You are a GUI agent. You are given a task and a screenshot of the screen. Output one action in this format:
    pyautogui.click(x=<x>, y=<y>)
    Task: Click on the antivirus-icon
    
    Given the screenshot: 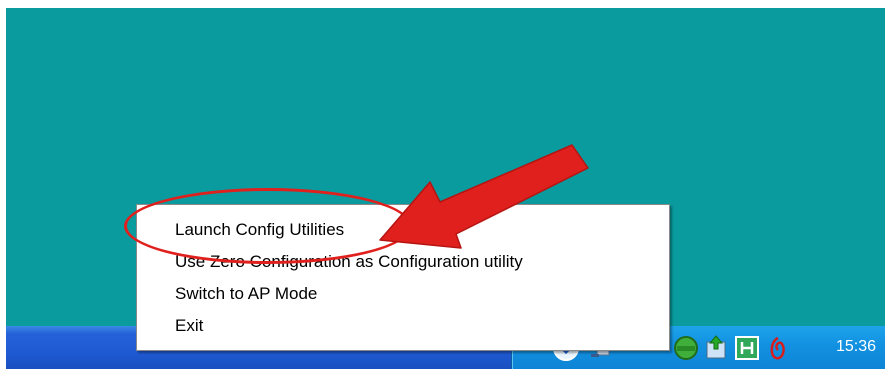 What is the action you would take?
    pyautogui.click(x=778, y=348)
    